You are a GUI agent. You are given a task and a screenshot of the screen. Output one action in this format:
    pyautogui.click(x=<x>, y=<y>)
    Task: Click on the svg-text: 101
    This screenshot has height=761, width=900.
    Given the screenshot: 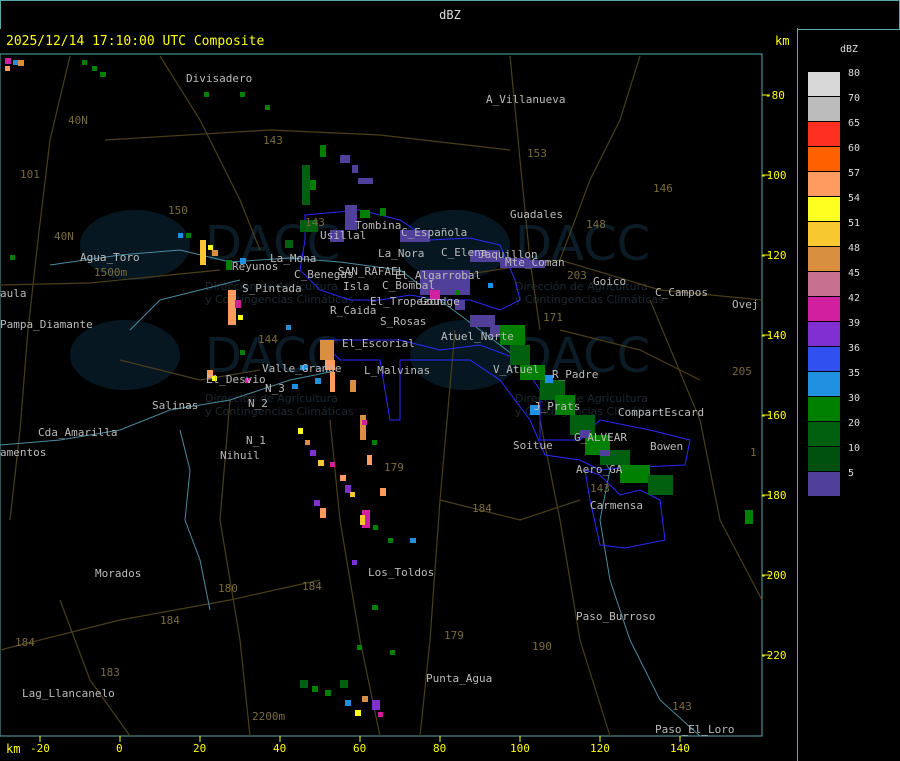 What is the action you would take?
    pyautogui.click(x=30, y=174)
    